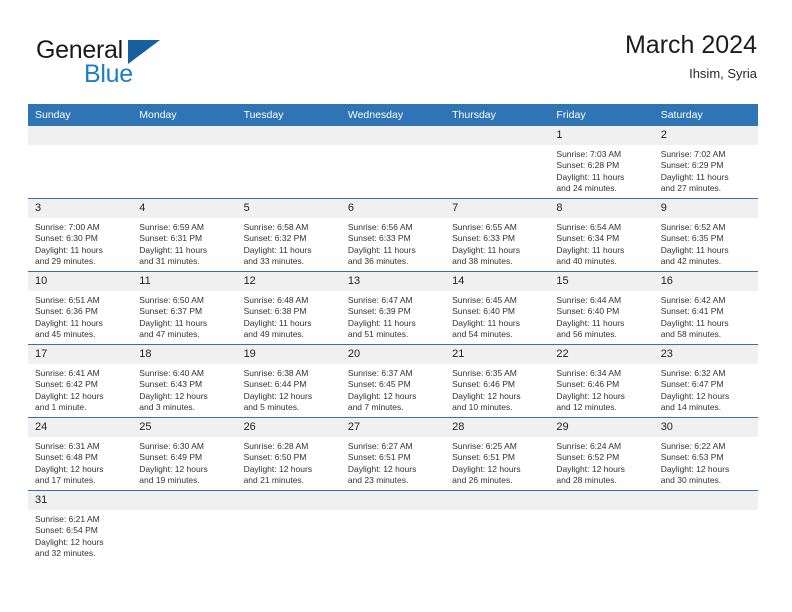 The width and height of the screenshot is (792, 612). I want to click on daylight-text-line2: and 30 minutes., so click(691, 479).